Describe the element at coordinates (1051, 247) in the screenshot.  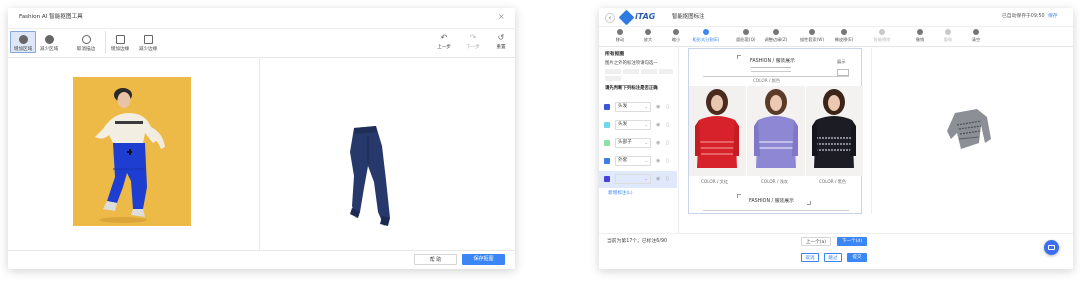
I see `chat-float-button` at that location.